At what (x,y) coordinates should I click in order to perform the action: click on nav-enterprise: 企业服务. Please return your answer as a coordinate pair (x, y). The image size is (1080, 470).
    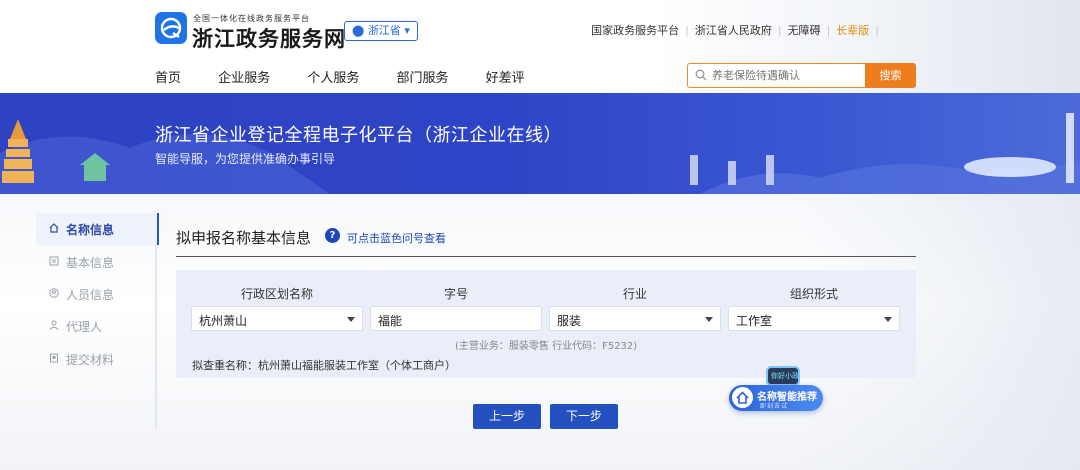
    Looking at the image, I should click on (244, 76).